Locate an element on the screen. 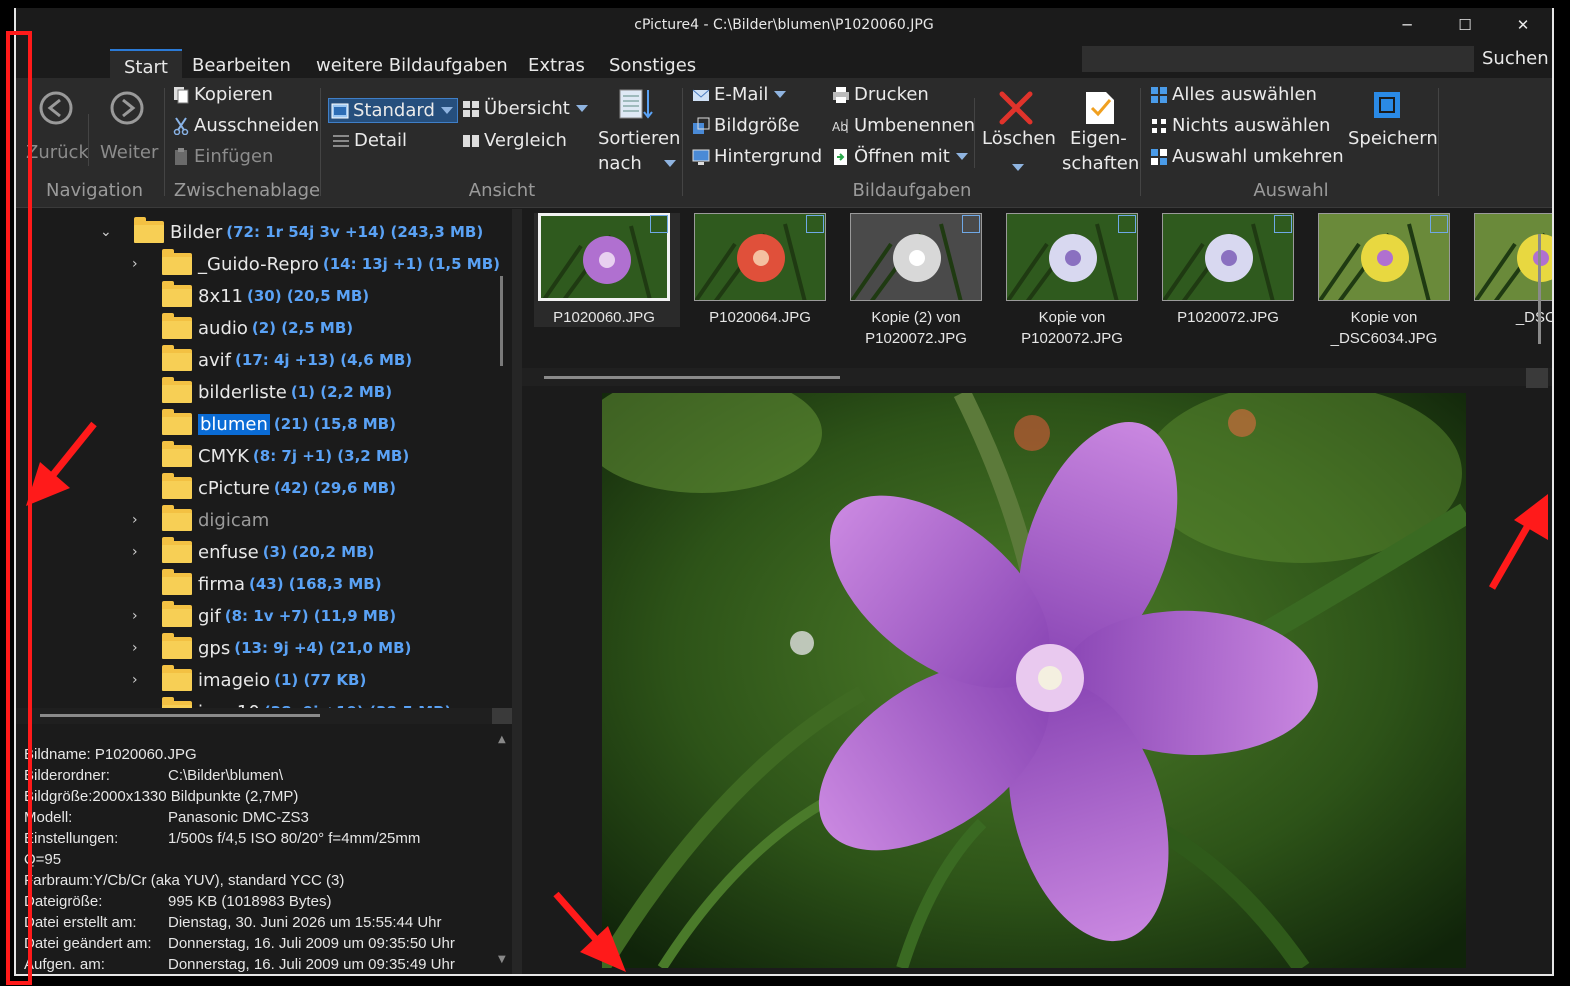 This screenshot has height=986, width=1570. select-all-label: Alles auswählen is located at coordinates (1244, 94).